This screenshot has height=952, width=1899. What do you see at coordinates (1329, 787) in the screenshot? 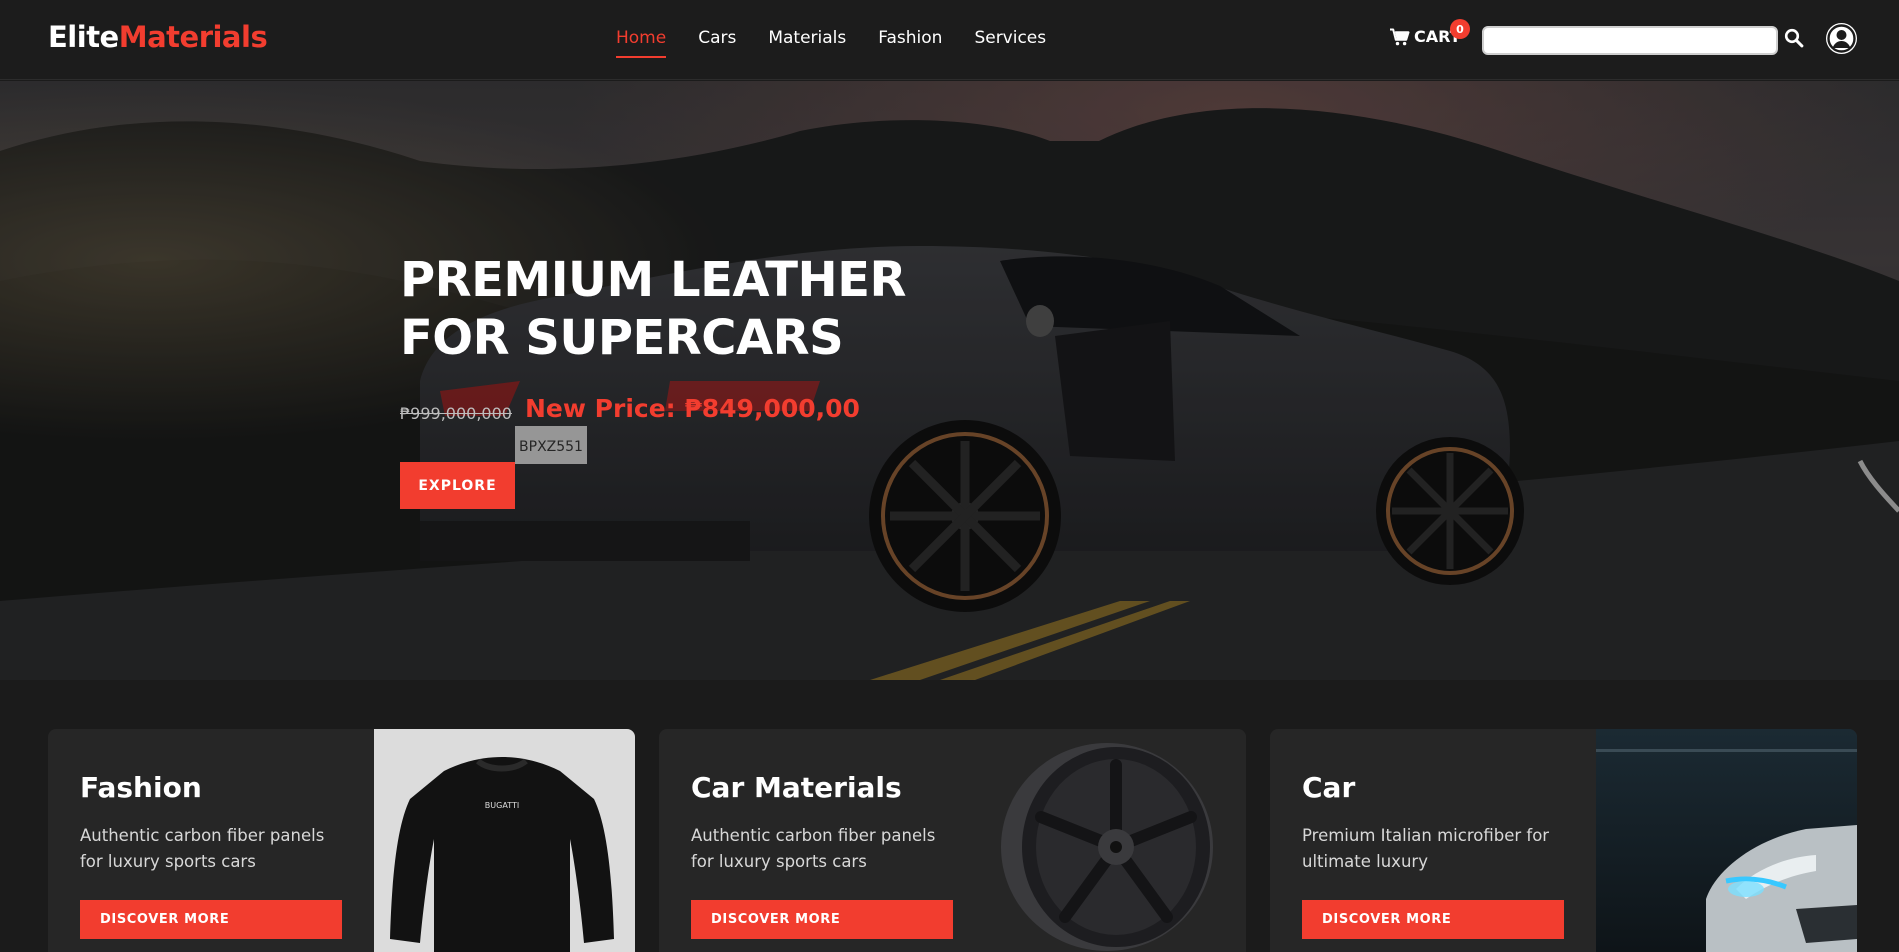
I see `card-title: Car` at bounding box center [1329, 787].